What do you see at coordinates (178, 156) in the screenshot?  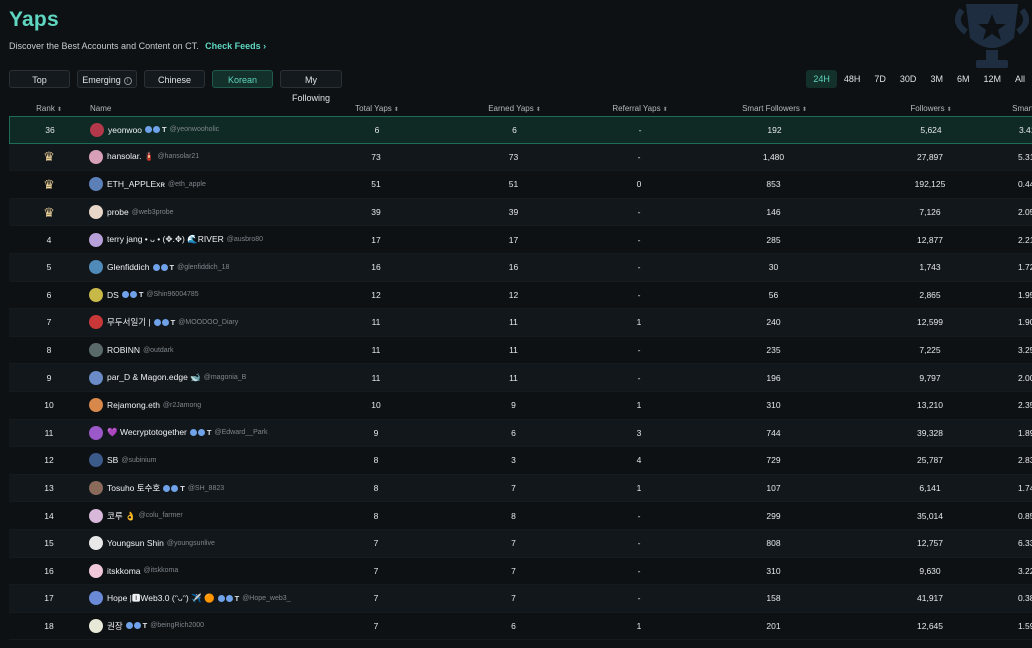 I see `user-handle: @hansolar21` at bounding box center [178, 156].